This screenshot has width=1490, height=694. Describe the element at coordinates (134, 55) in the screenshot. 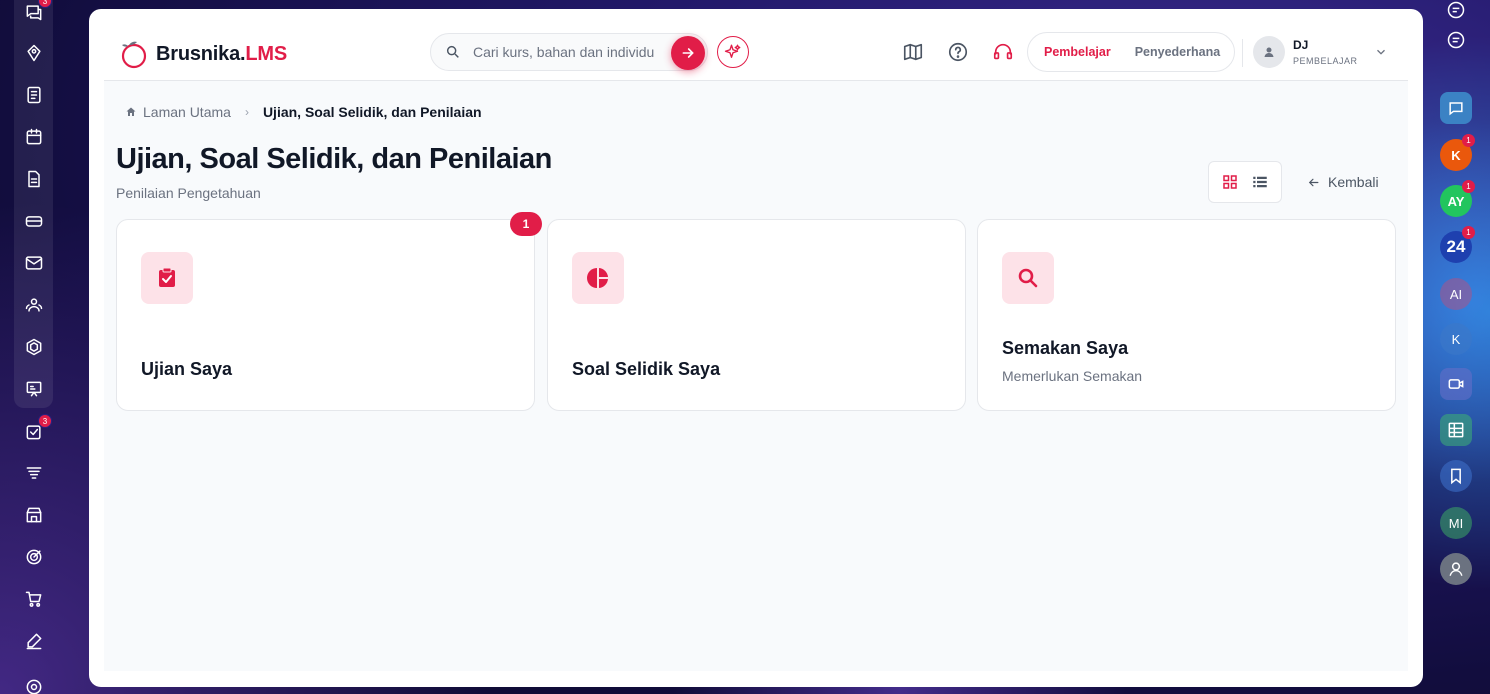

I see `berry-logo-icon` at that location.